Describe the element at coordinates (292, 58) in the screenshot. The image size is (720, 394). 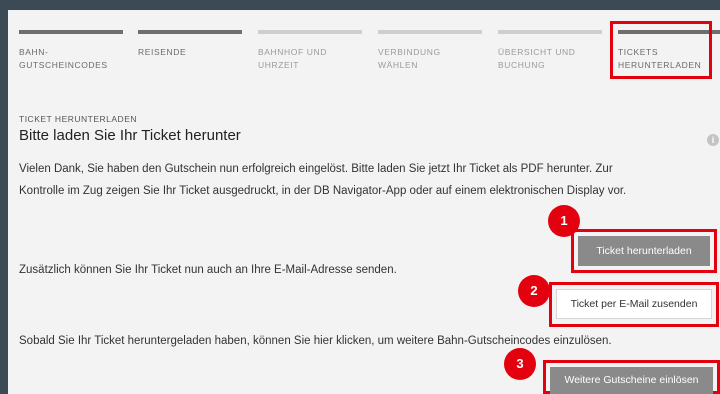
I see `progress-step-label: BAHNHOF UND UHRZEIT` at that location.